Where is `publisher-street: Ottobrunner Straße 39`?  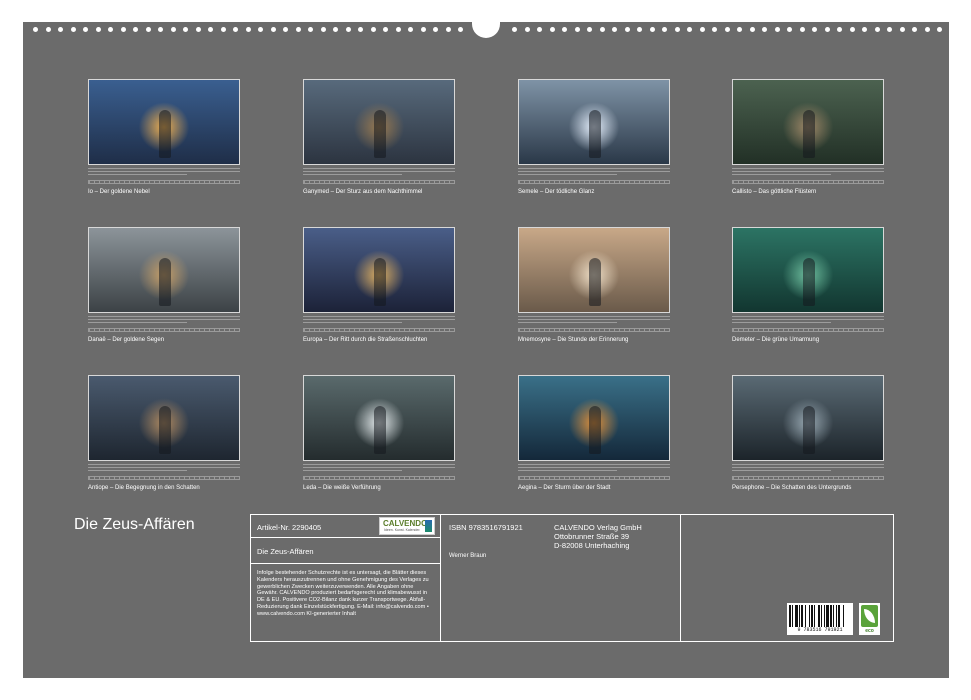
publisher-street: Ottobrunner Straße 39 is located at coordinates (592, 536).